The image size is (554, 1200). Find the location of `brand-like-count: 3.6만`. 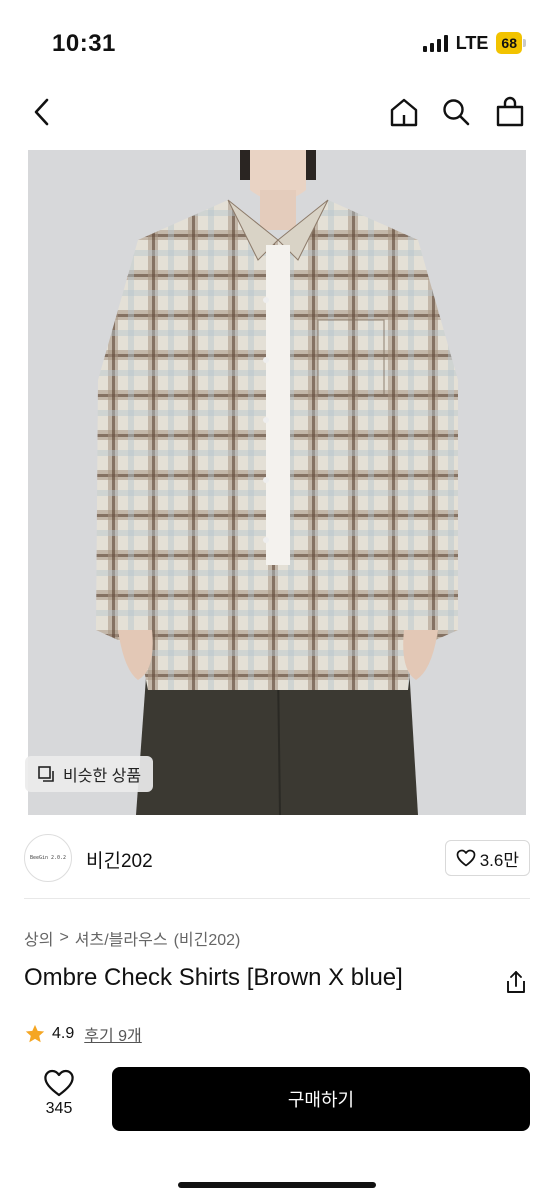

brand-like-count: 3.6만 is located at coordinates (499, 860).